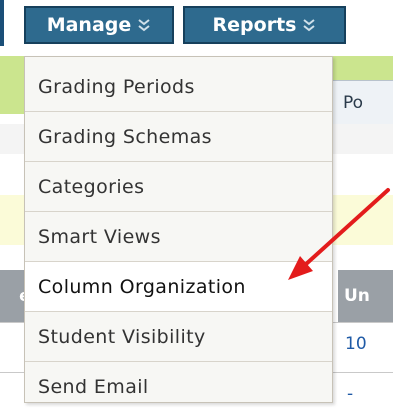  What do you see at coordinates (178, 387) in the screenshot?
I see `menu-item-send-email: Send Email` at bounding box center [178, 387].